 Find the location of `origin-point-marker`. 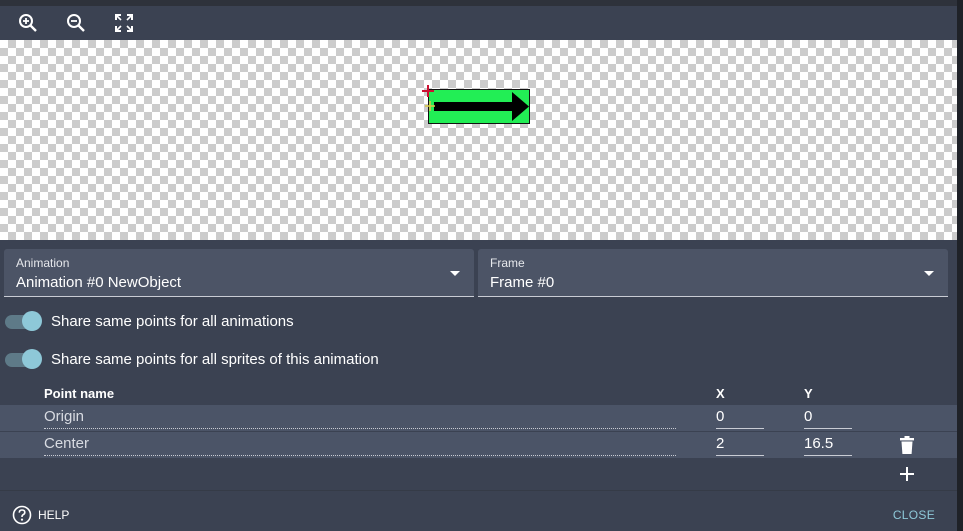

origin-point-marker is located at coordinates (428, 91).